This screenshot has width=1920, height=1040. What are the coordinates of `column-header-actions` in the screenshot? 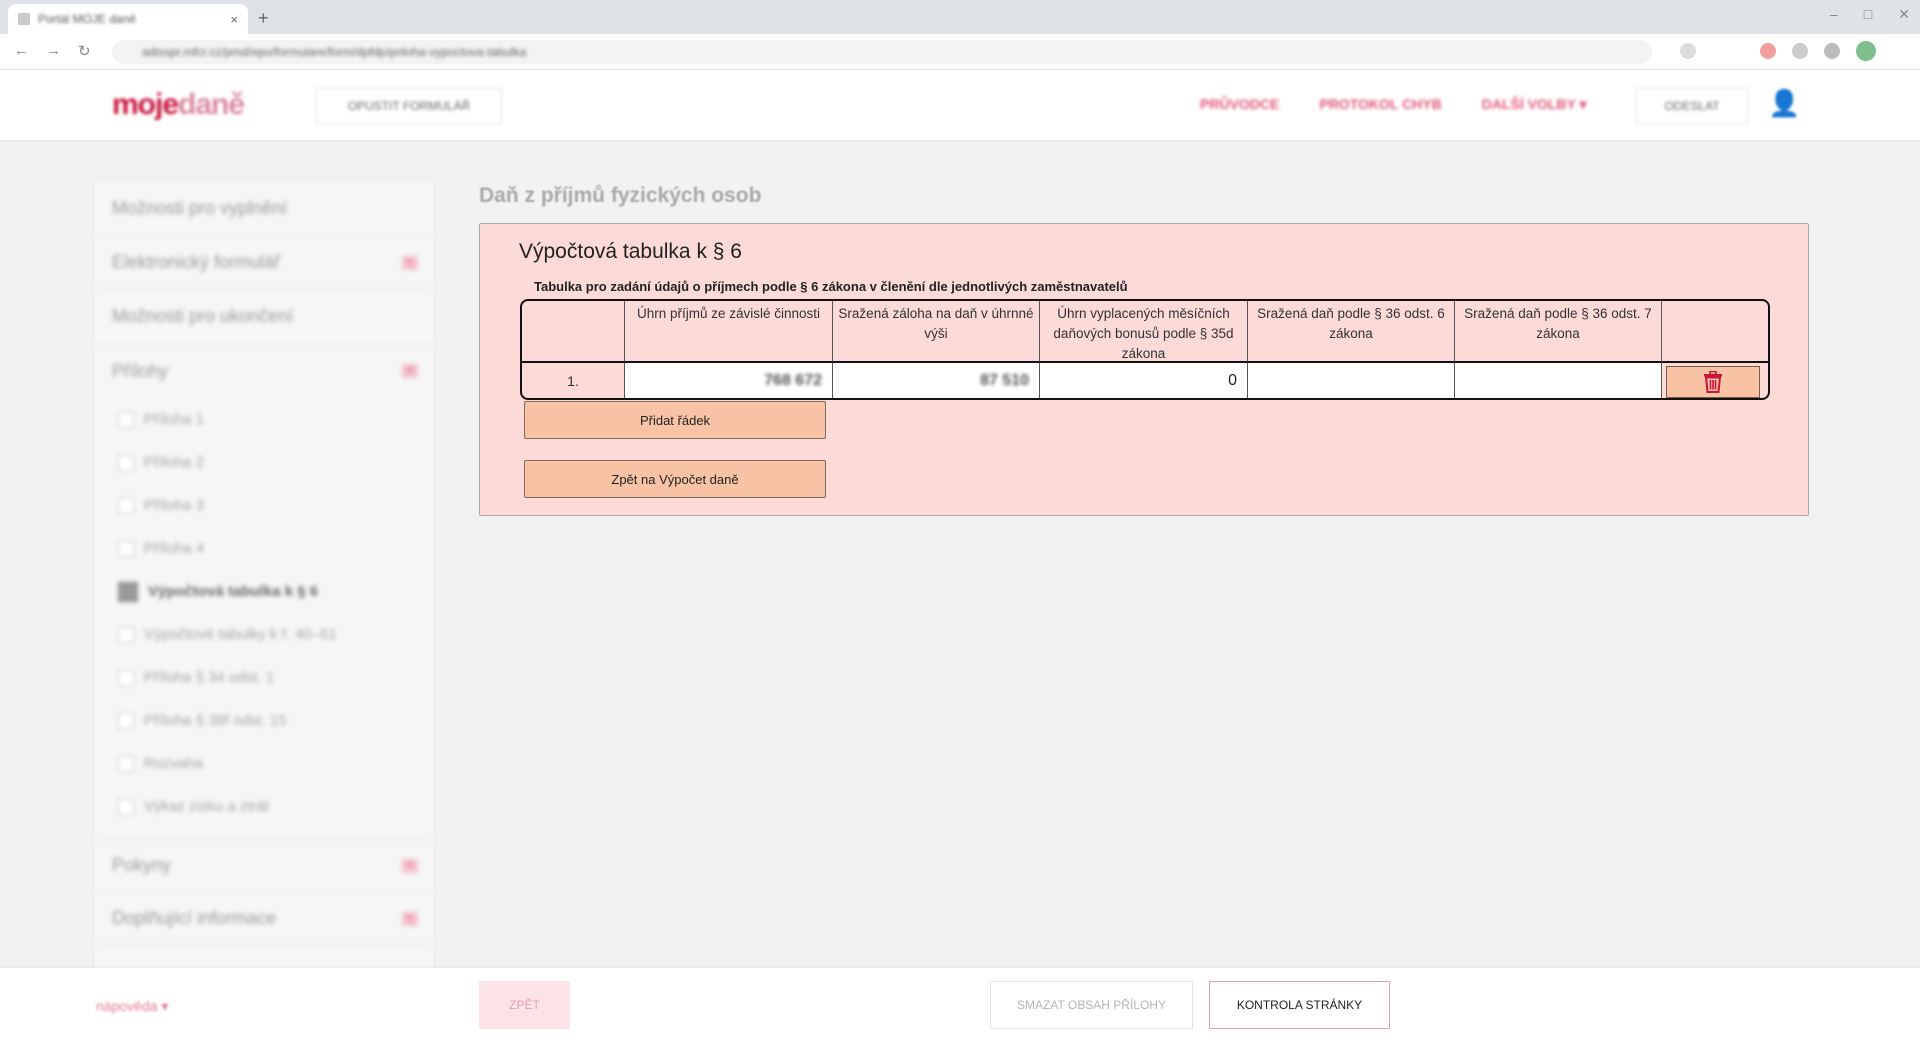 It's located at (1715, 332).